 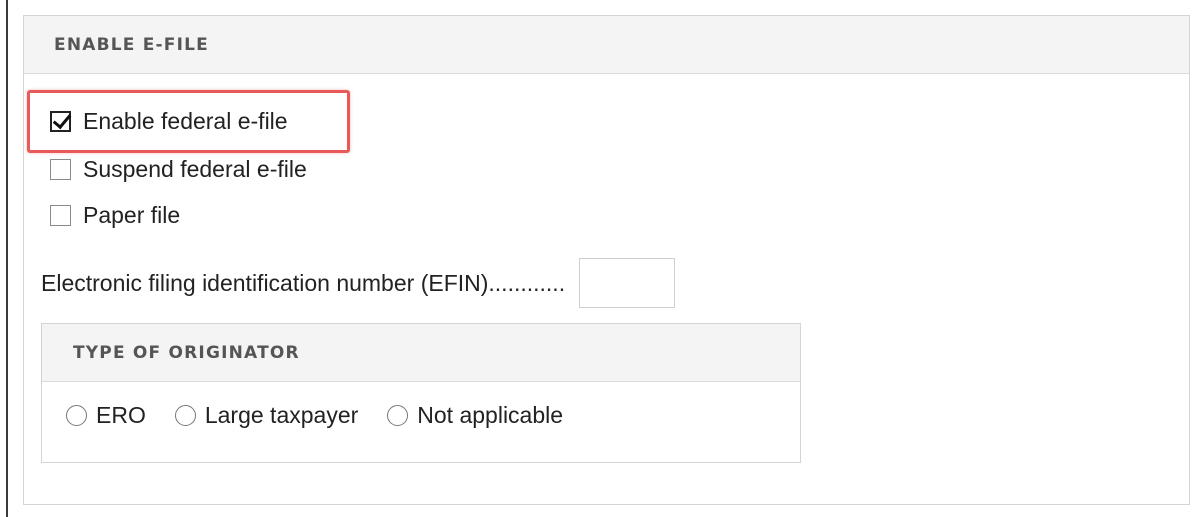 I want to click on subpanel-header: TYPE OF ORIGINATOR, so click(x=421, y=353).